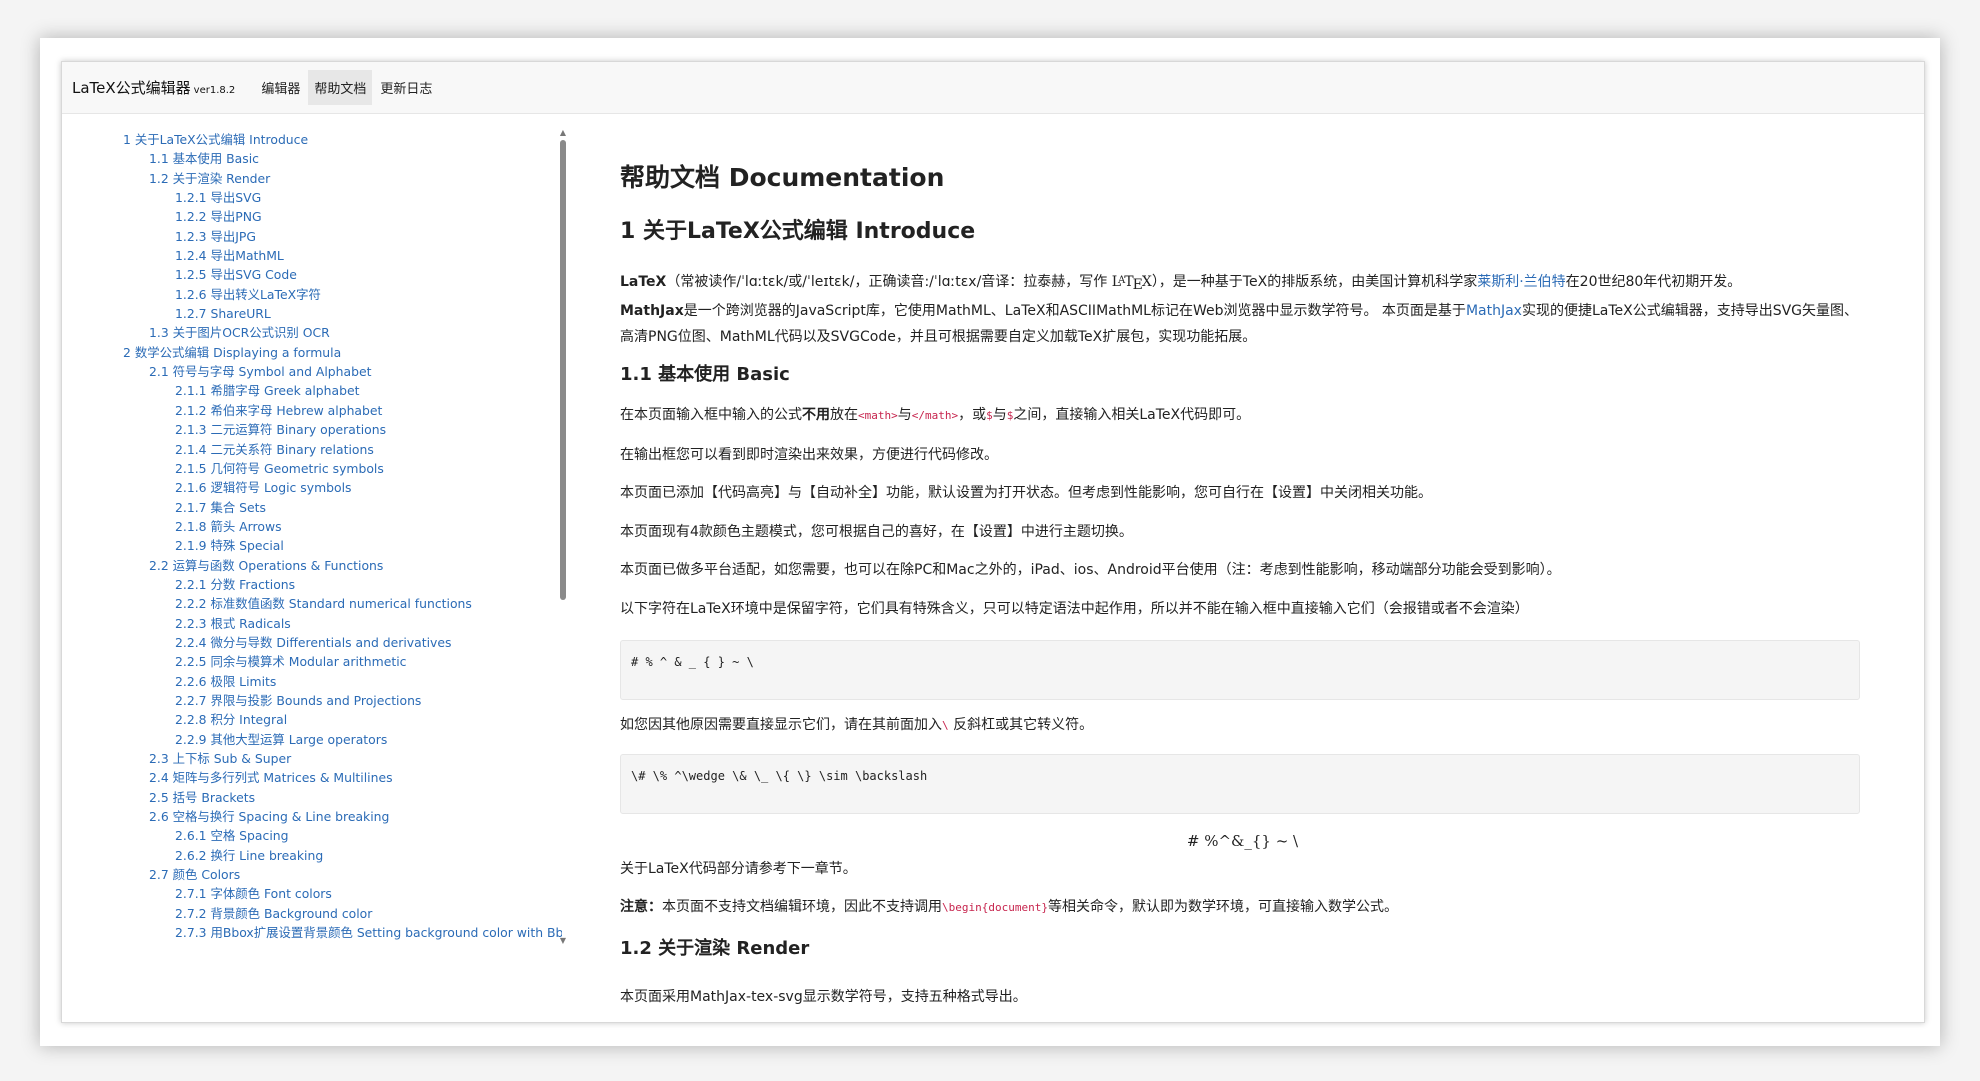 Image resolution: width=1980 pixels, height=1081 pixels. Describe the element at coordinates (322, 816) in the screenshot. I see `toc-item: 2.6 空格与换行 Spacing & Line breaking` at that location.